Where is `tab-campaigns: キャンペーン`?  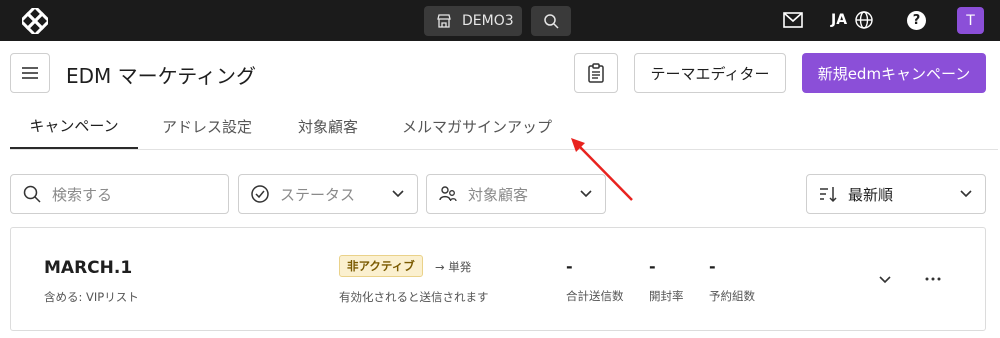
tab-campaigns: キャンペーン is located at coordinates (74, 126).